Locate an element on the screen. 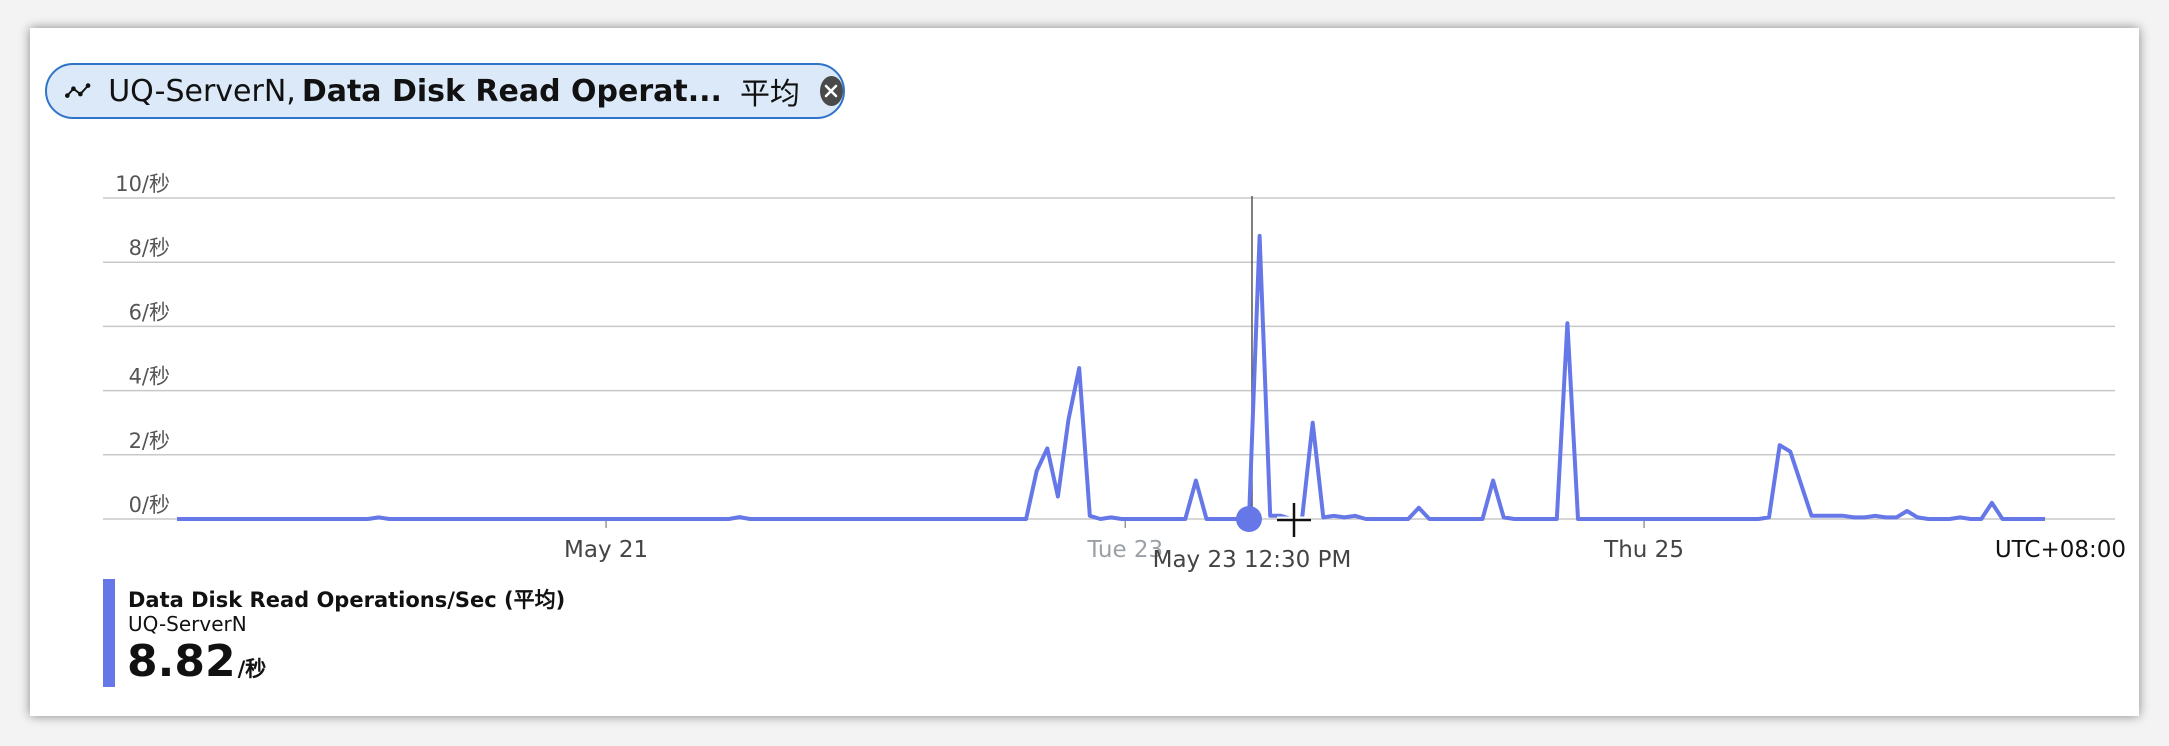  x-axis-labels: May 21 Tue 23 Thu 25 is located at coordinates (1124, 541).